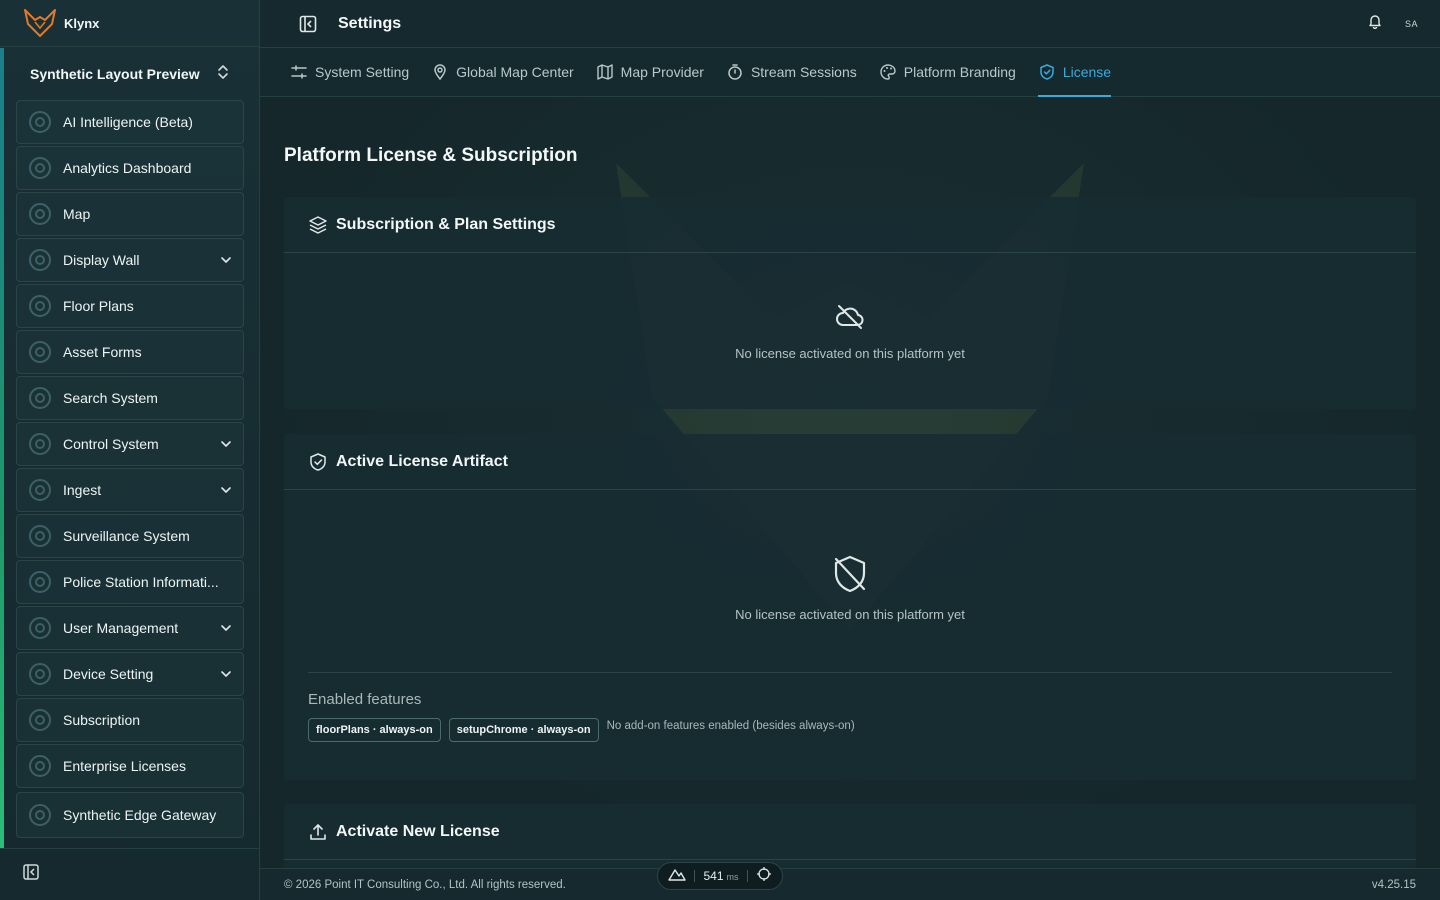 This screenshot has width=1440, height=900. I want to click on sidebar-item: Device Setting, so click(130, 674).